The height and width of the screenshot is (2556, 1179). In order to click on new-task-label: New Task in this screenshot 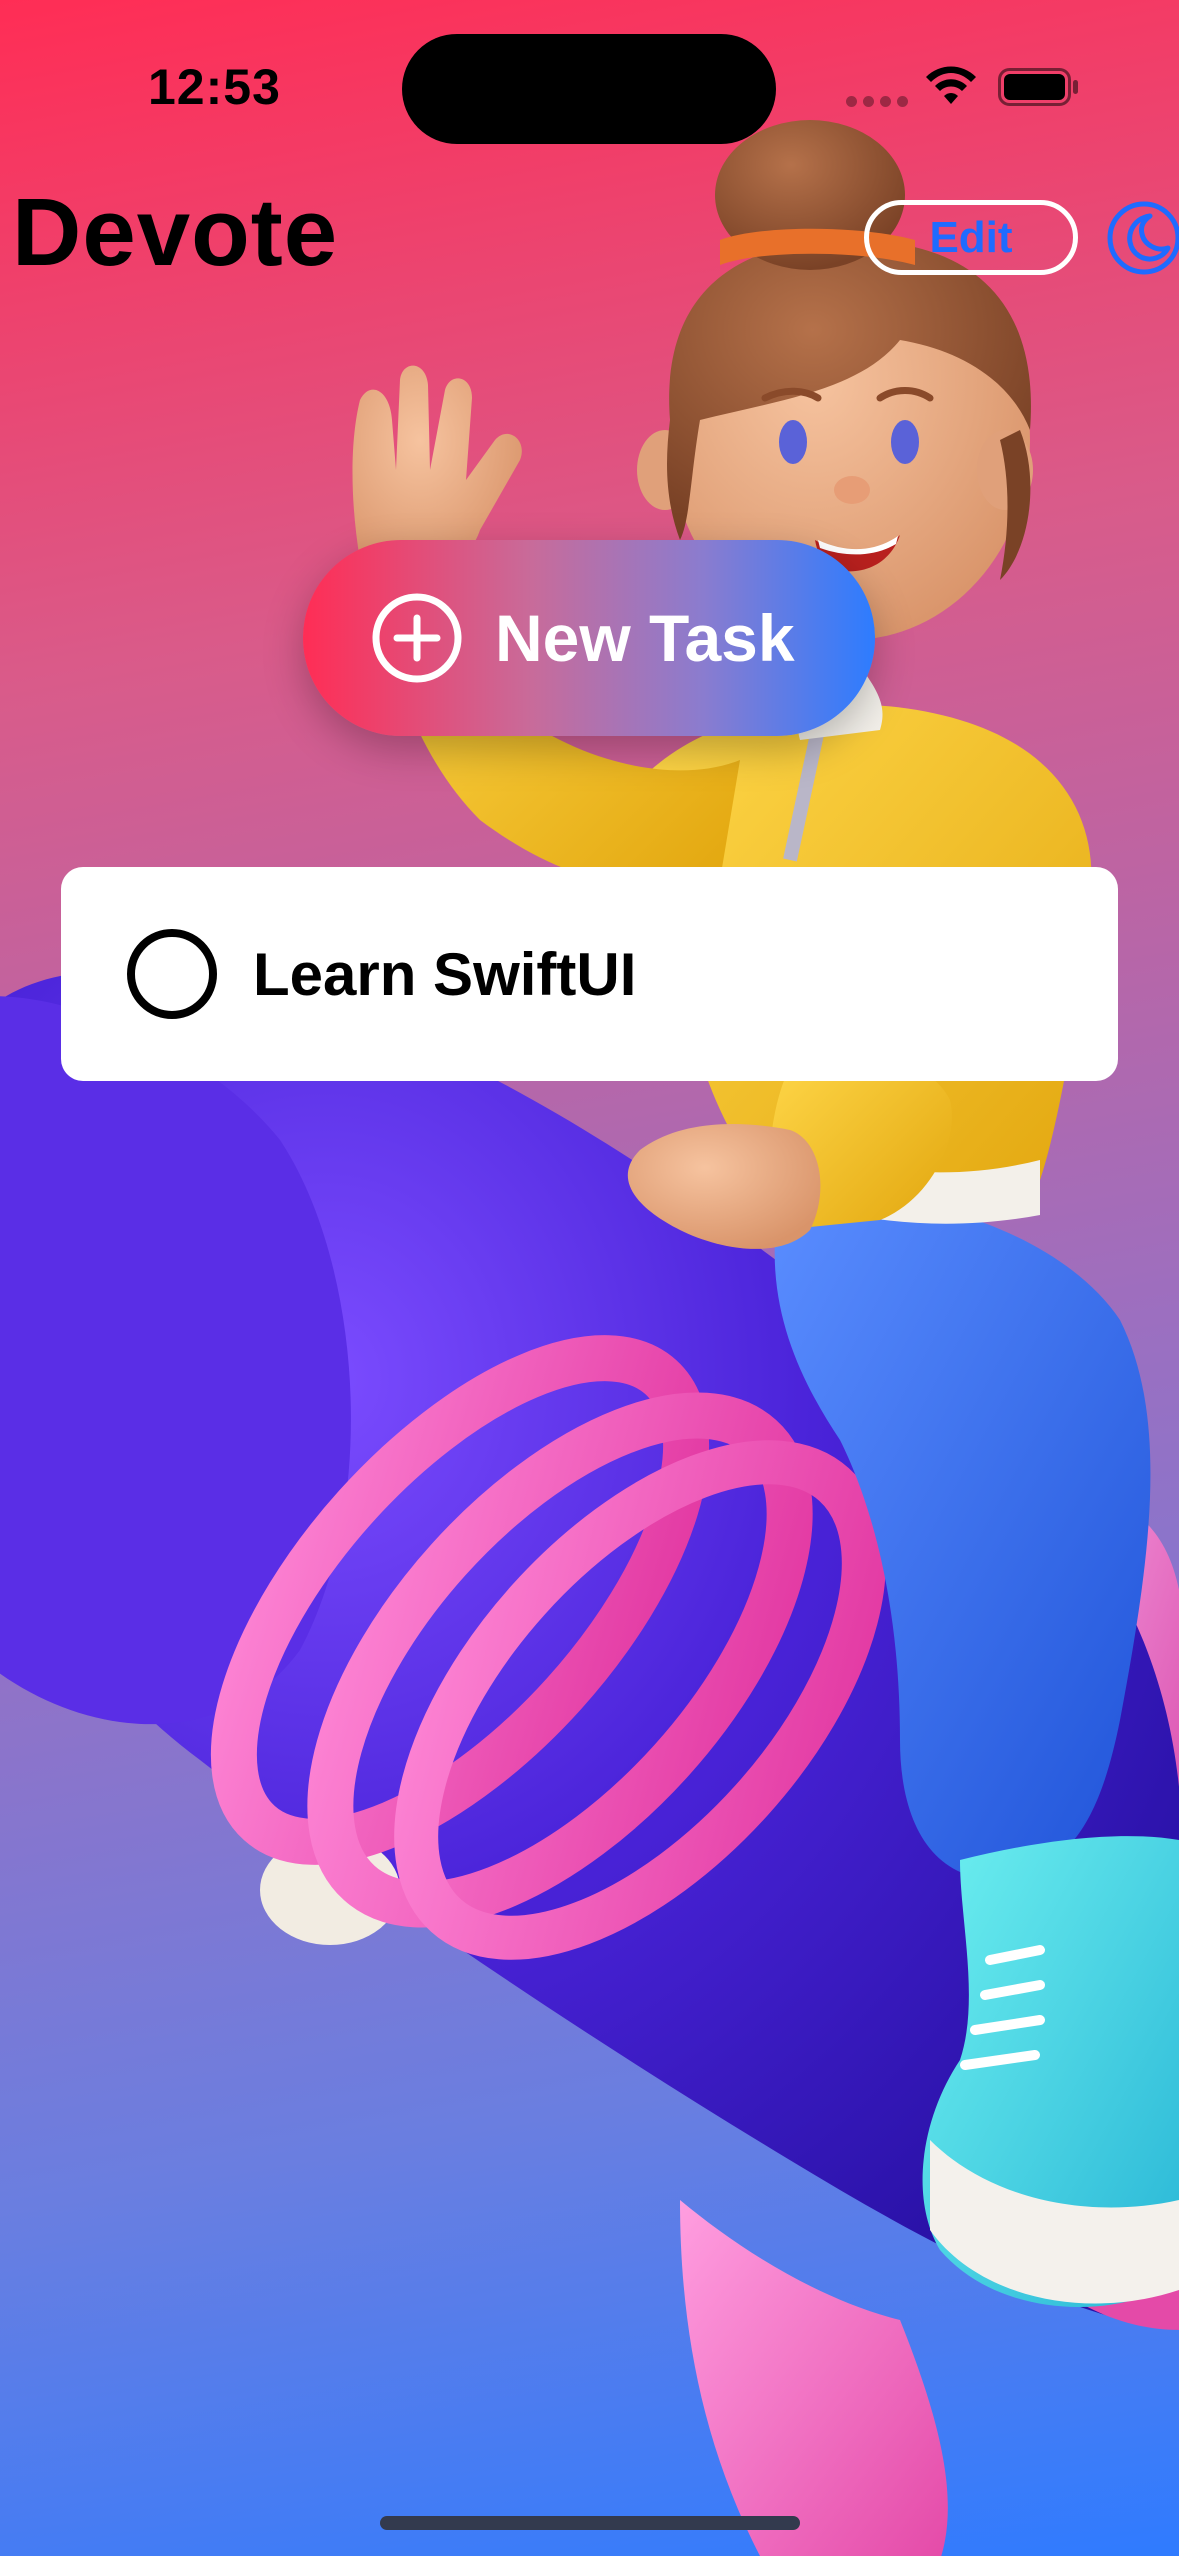, I will do `click(645, 638)`.